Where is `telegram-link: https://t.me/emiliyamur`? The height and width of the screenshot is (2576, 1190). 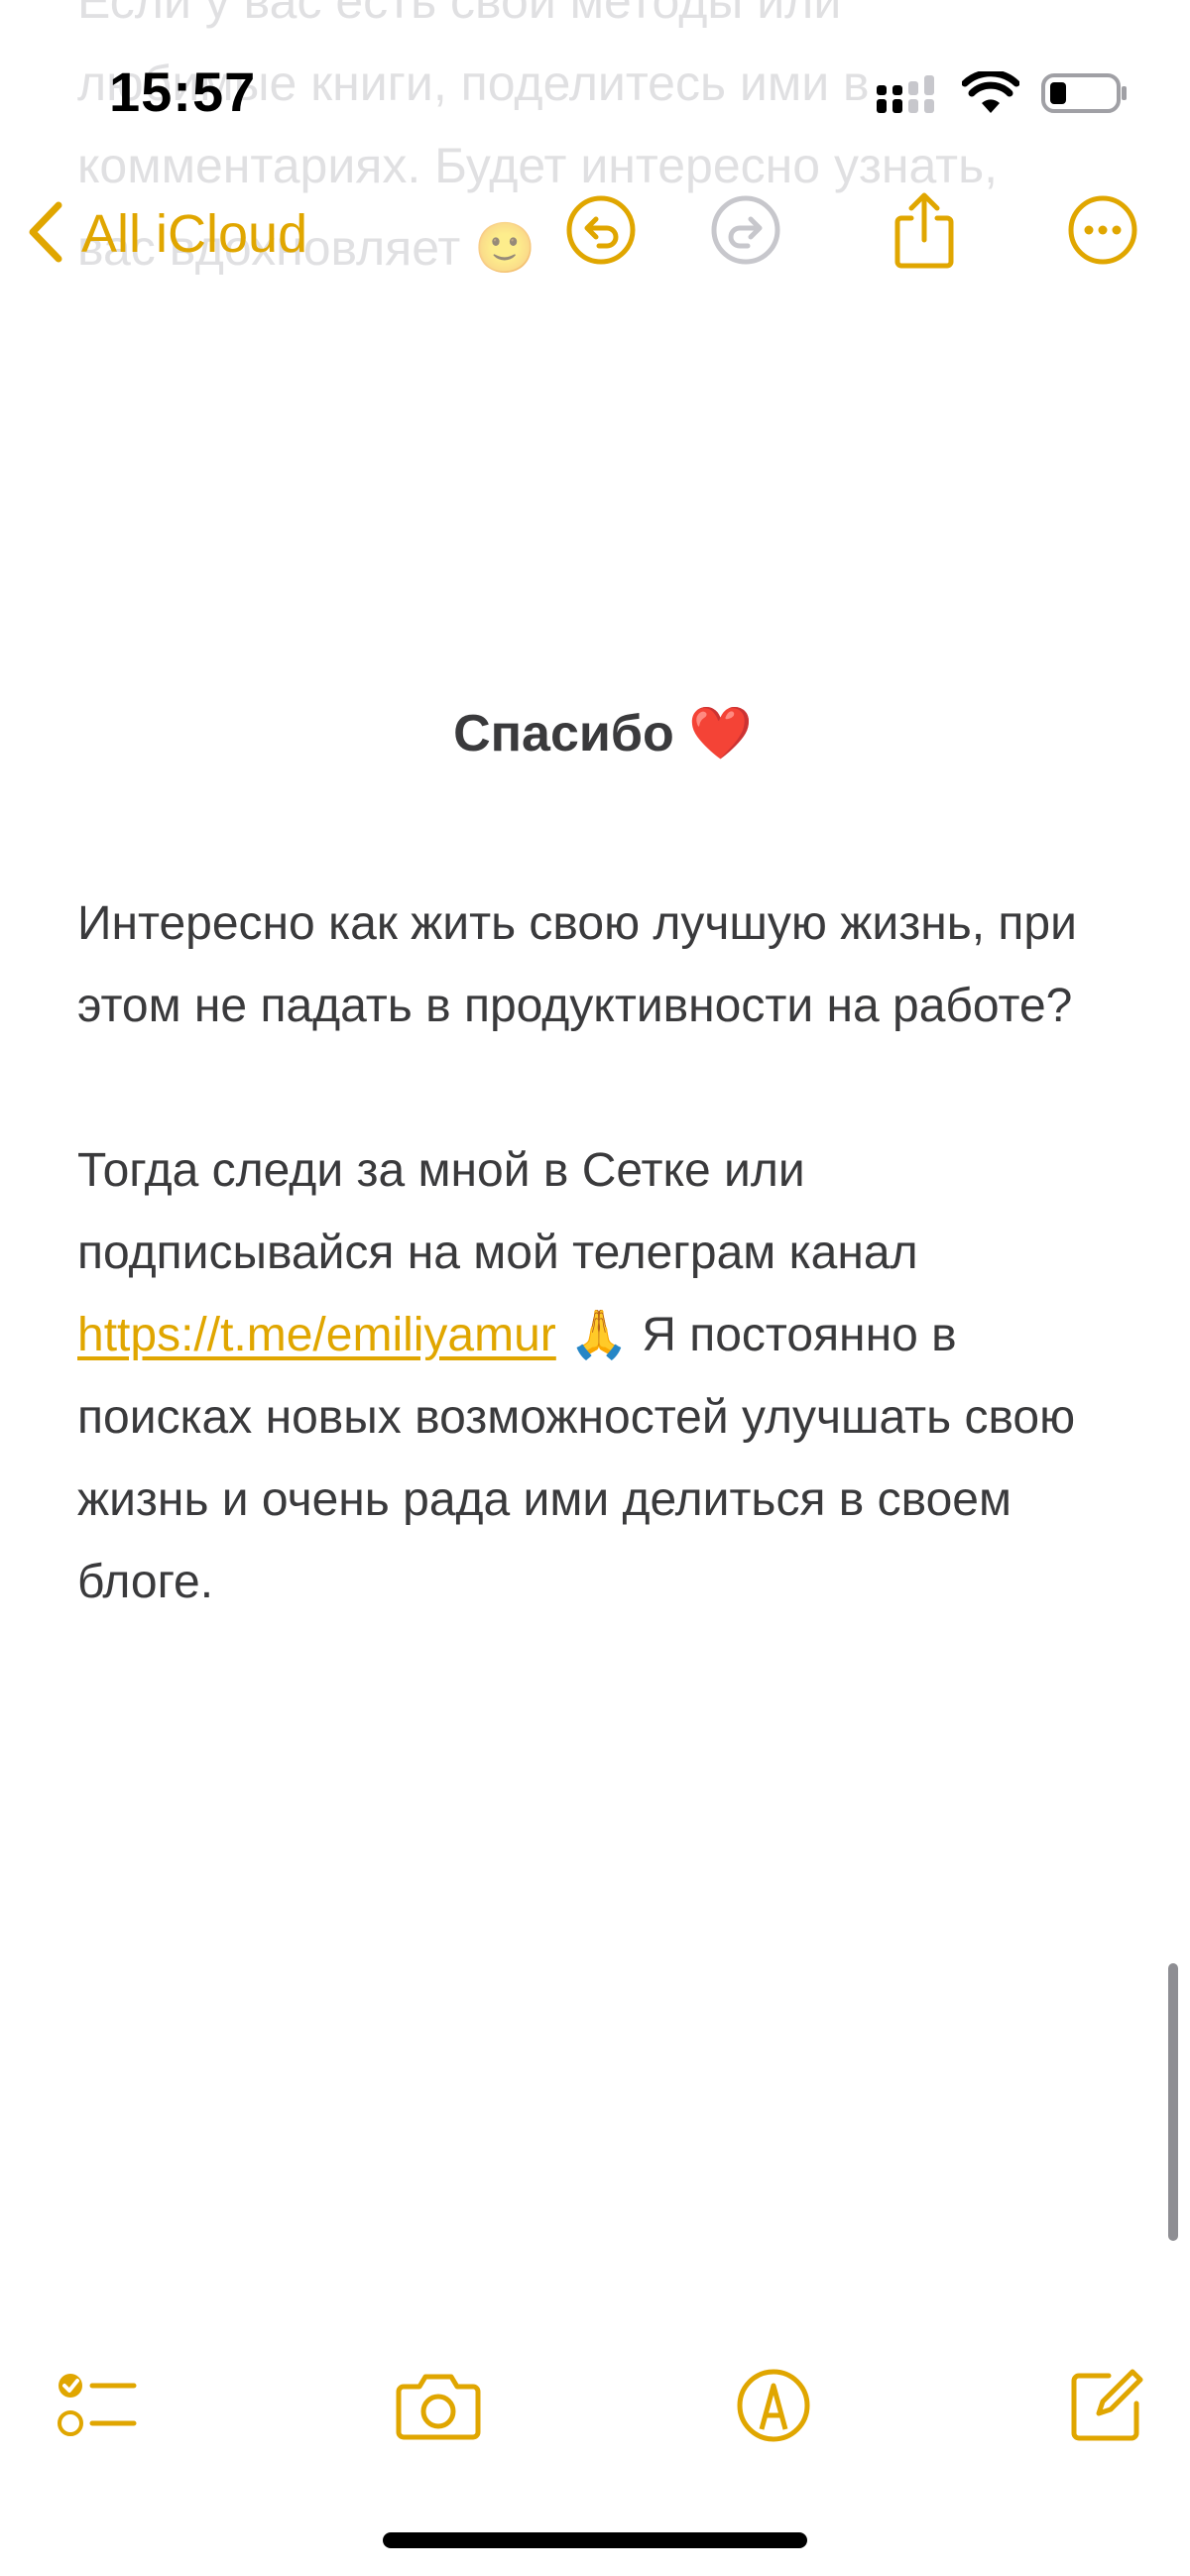
telegram-link: https://t.me/emiliyamur is located at coordinates (316, 1335).